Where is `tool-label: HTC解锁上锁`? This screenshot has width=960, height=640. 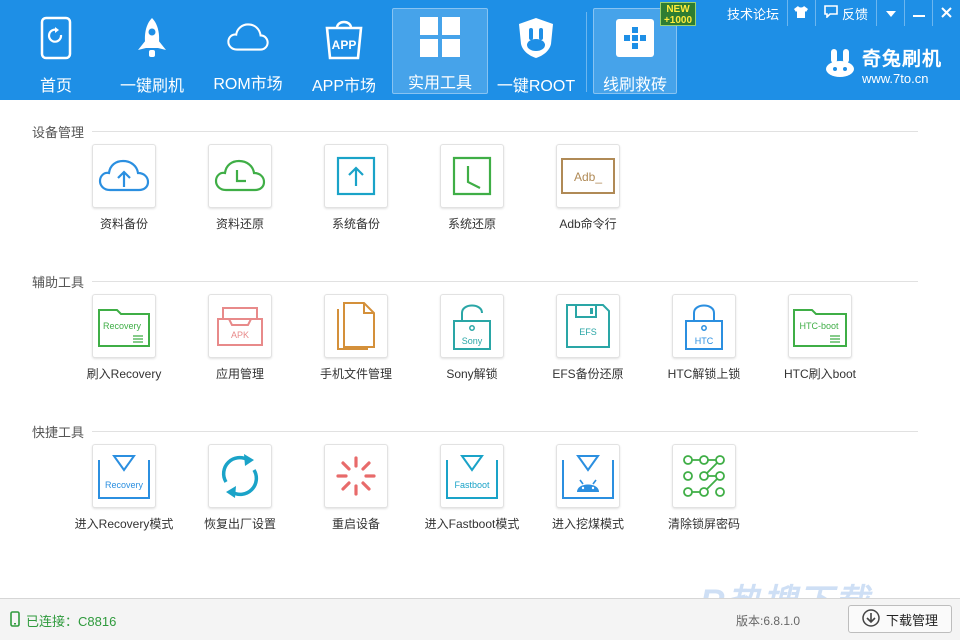
tool-label: HTC解锁上锁 is located at coordinates (704, 374).